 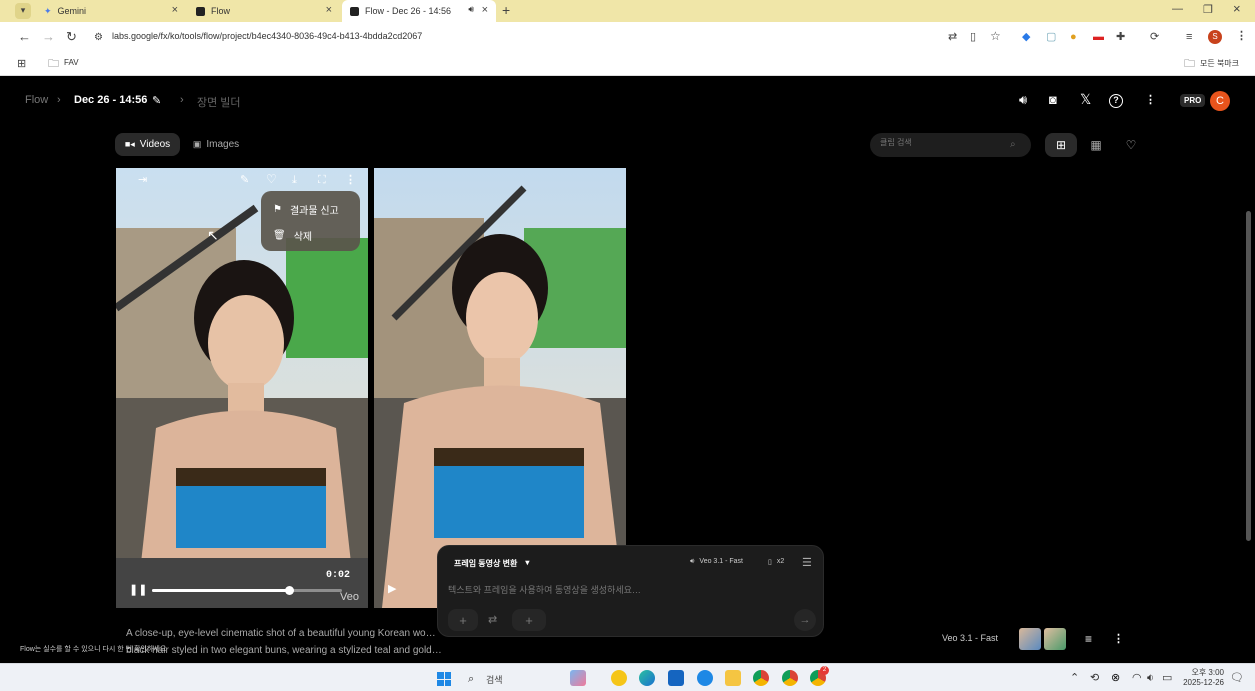 What do you see at coordinates (705, 678) in the screenshot?
I see `app-icon` at bounding box center [705, 678].